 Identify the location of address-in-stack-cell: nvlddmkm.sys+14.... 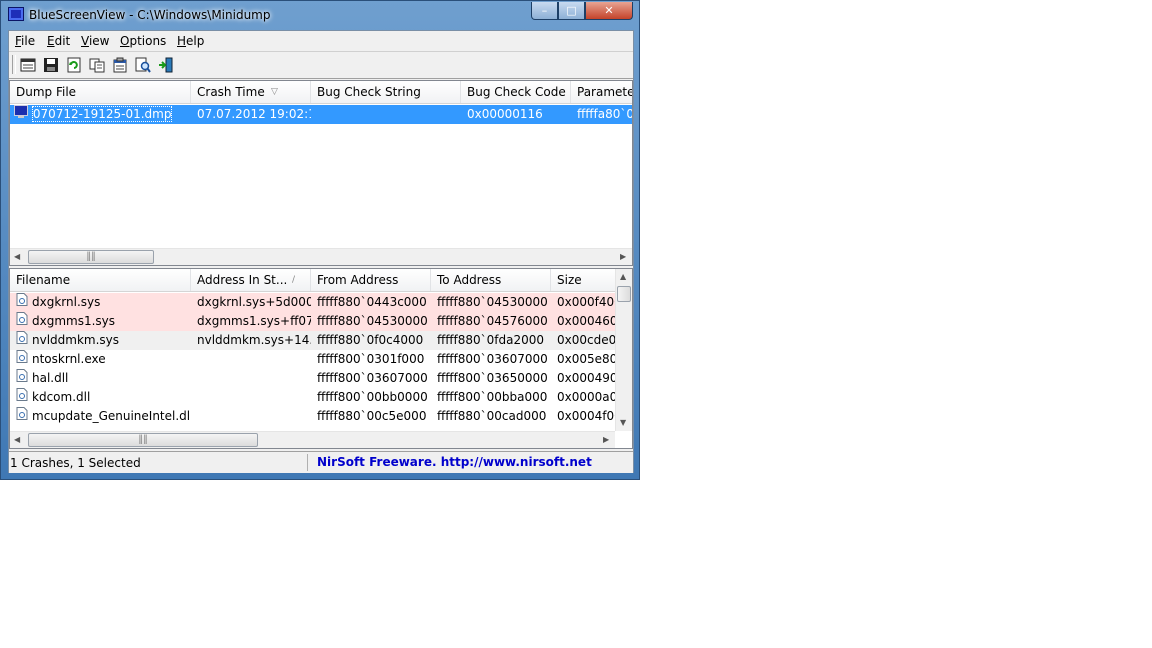
(254, 340).